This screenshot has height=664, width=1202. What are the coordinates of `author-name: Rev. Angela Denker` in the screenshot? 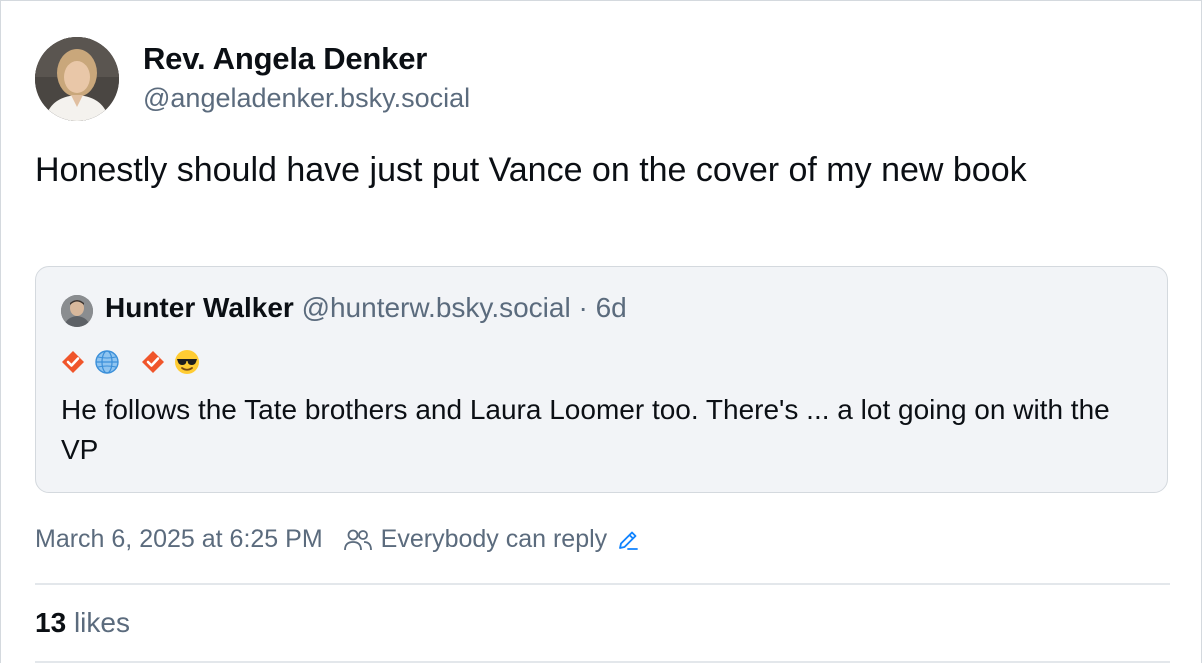 It's located at (285, 59).